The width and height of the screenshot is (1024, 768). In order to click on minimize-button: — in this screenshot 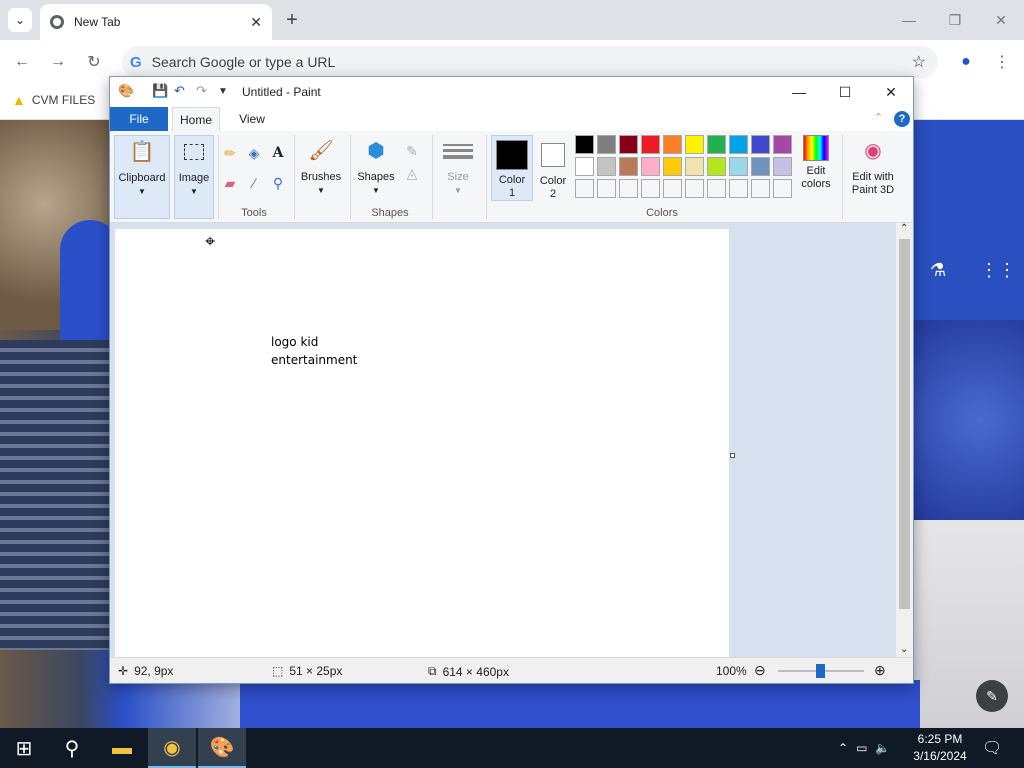, I will do `click(909, 20)`.